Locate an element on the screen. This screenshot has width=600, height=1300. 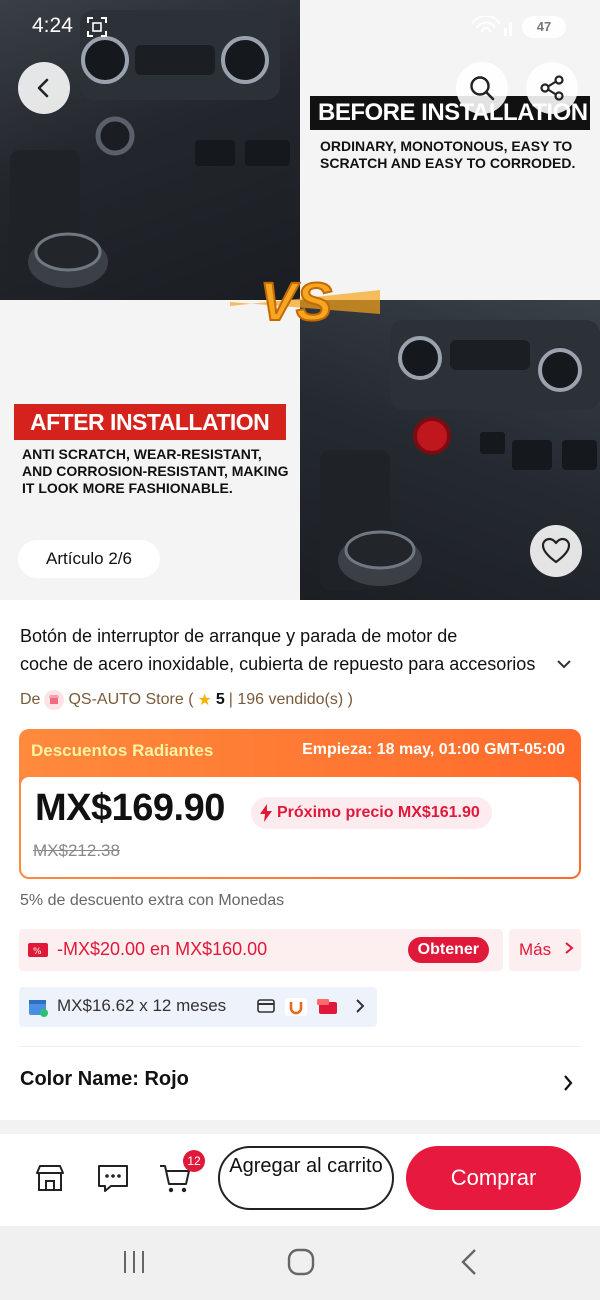
add-to-cart-button: Agregar al carrito is located at coordinates (306, 1178).